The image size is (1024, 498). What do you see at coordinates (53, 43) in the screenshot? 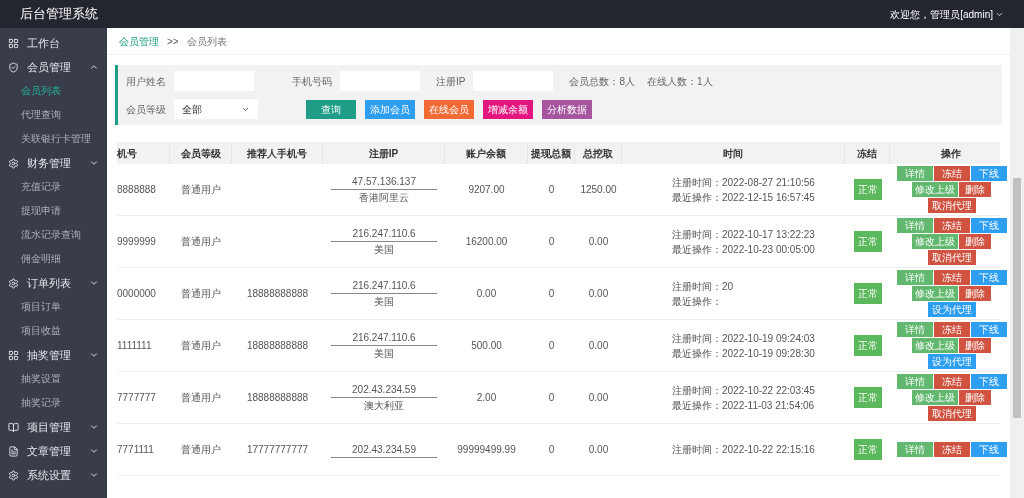
I see `sidebar-menu-item: 工作台` at bounding box center [53, 43].